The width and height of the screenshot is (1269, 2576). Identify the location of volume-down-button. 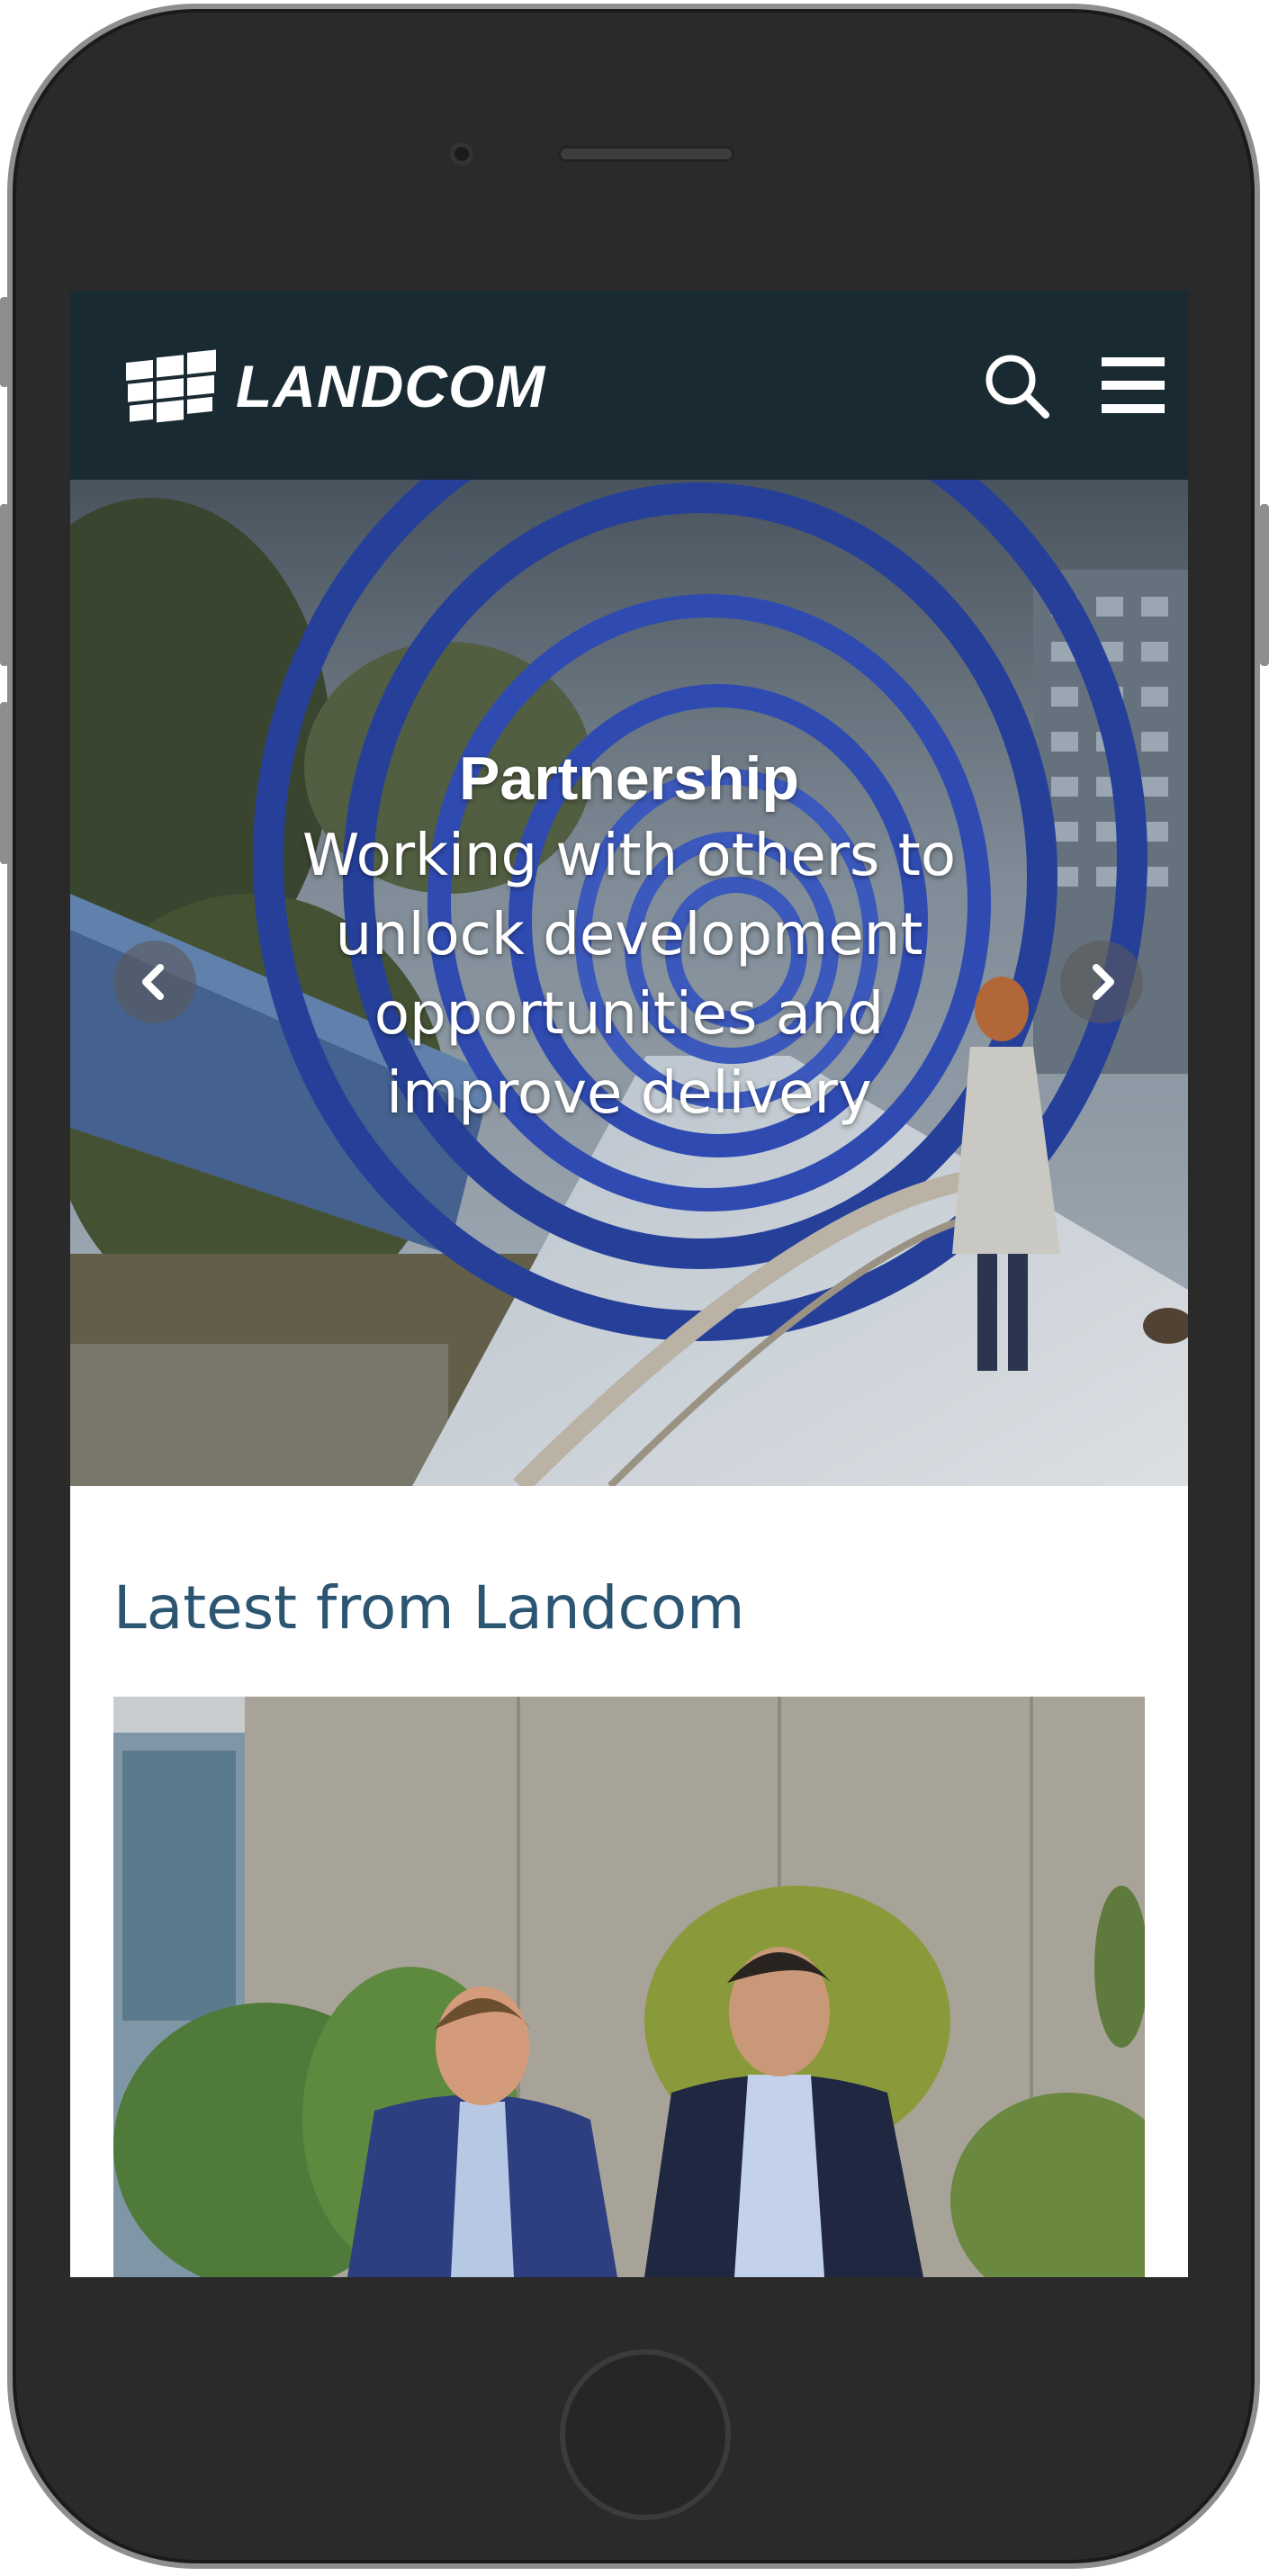
(4, 783).